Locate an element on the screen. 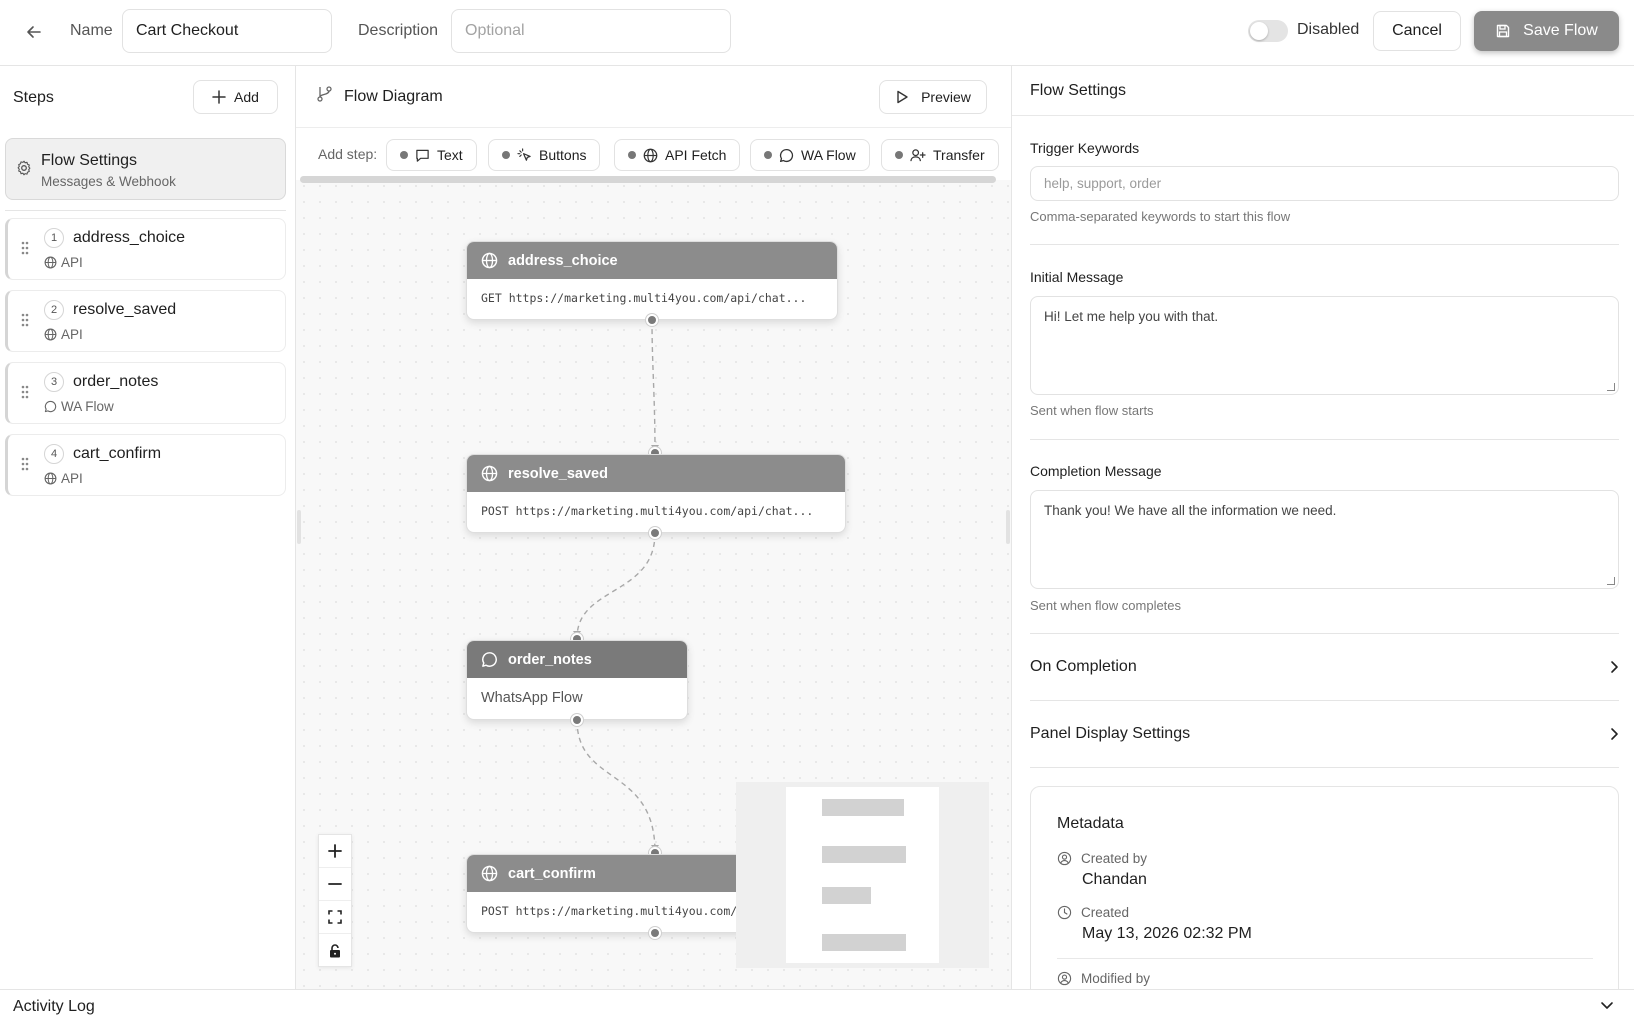 This screenshot has height=1020, width=1634. minimap-viewport is located at coordinates (862, 875).